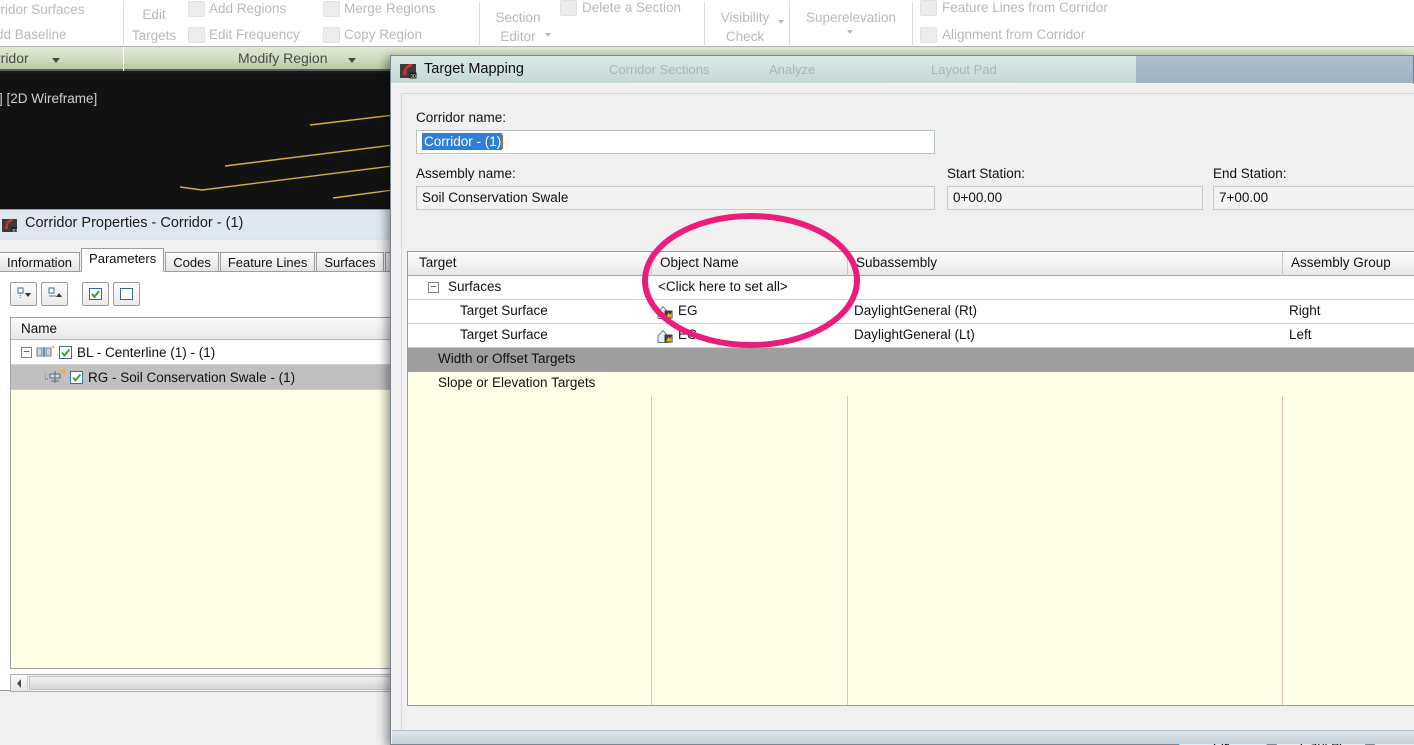 The width and height of the screenshot is (1414, 745). I want to click on tab-feature-lines: Feature Lines, so click(267, 262).